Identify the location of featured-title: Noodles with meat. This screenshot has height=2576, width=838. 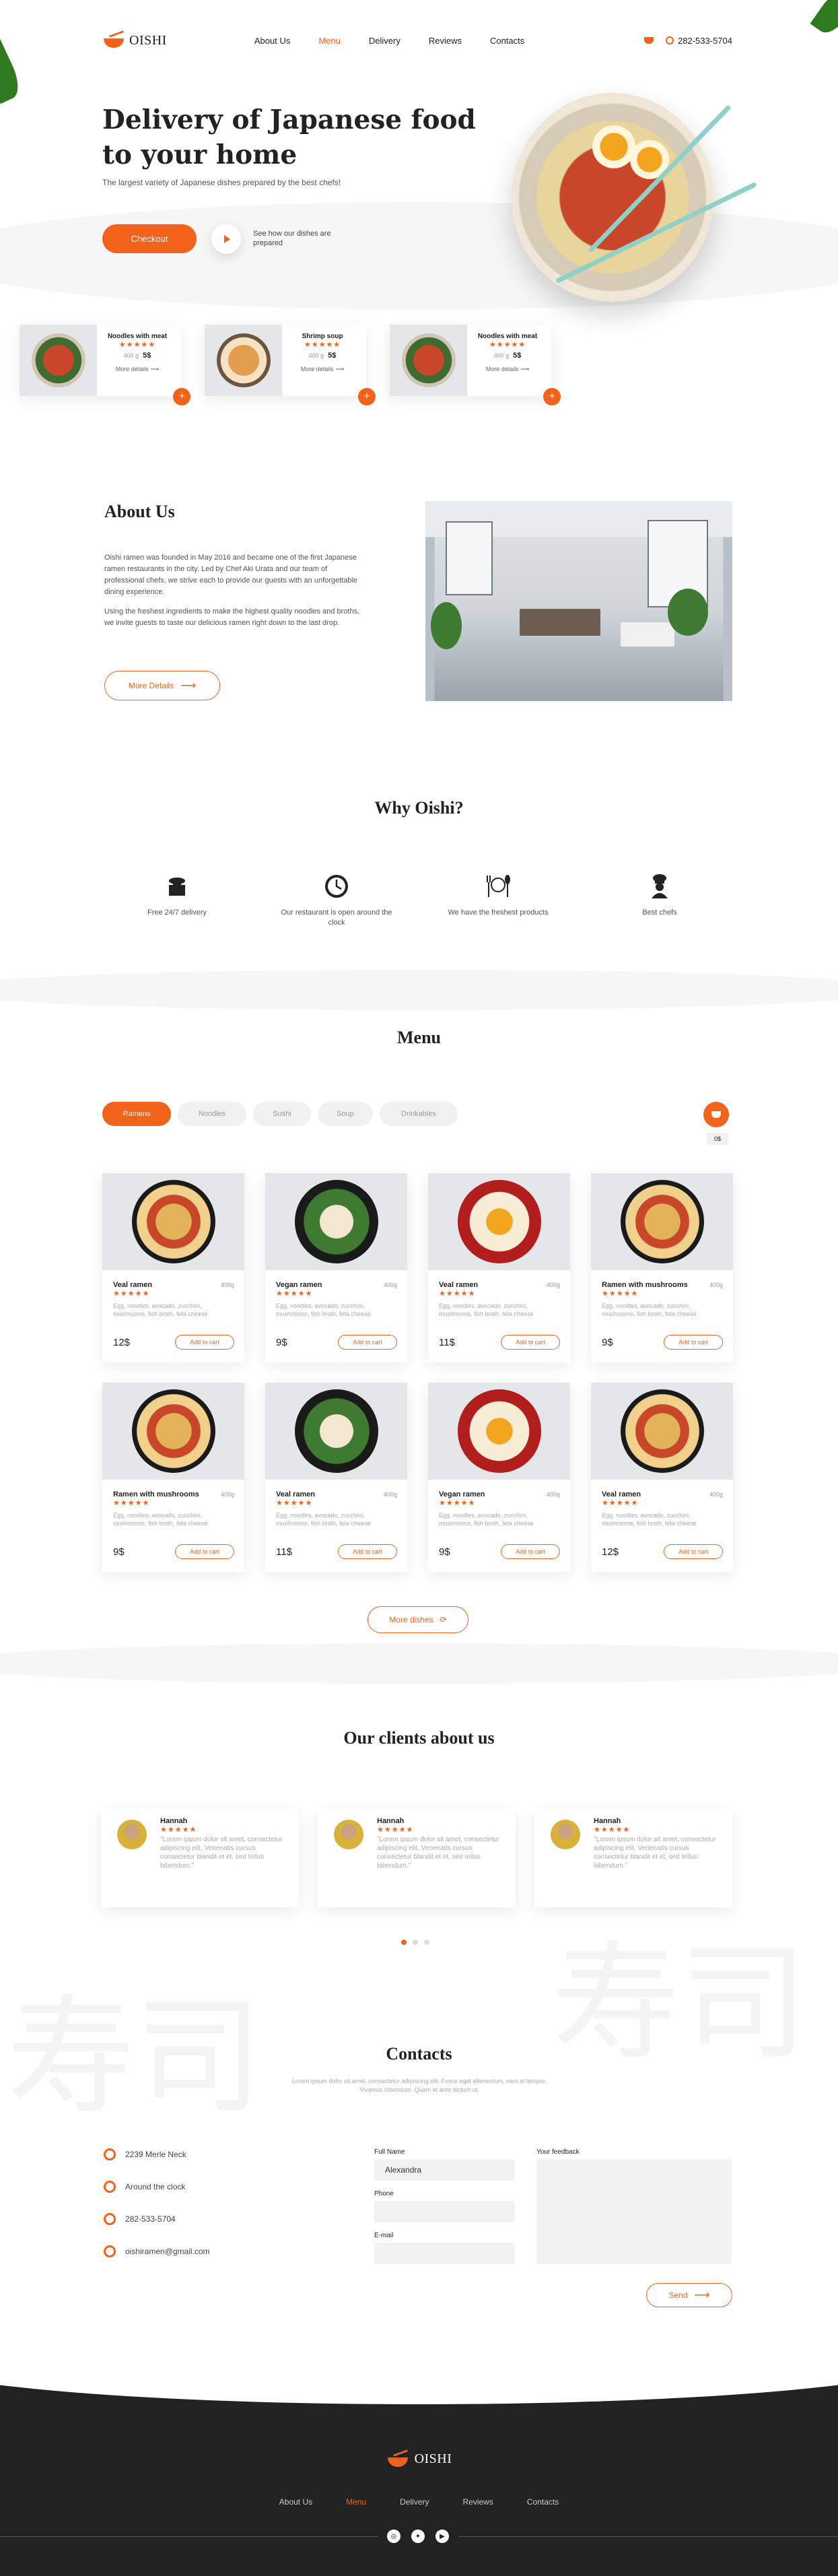
(507, 336).